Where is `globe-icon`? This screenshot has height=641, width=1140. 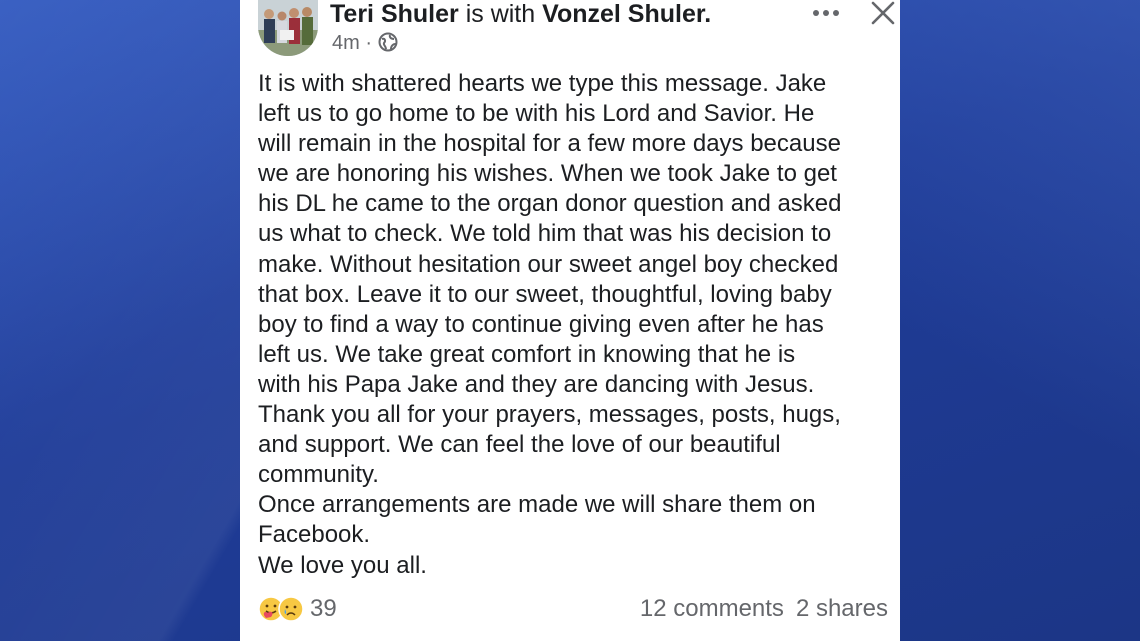 globe-icon is located at coordinates (388, 43).